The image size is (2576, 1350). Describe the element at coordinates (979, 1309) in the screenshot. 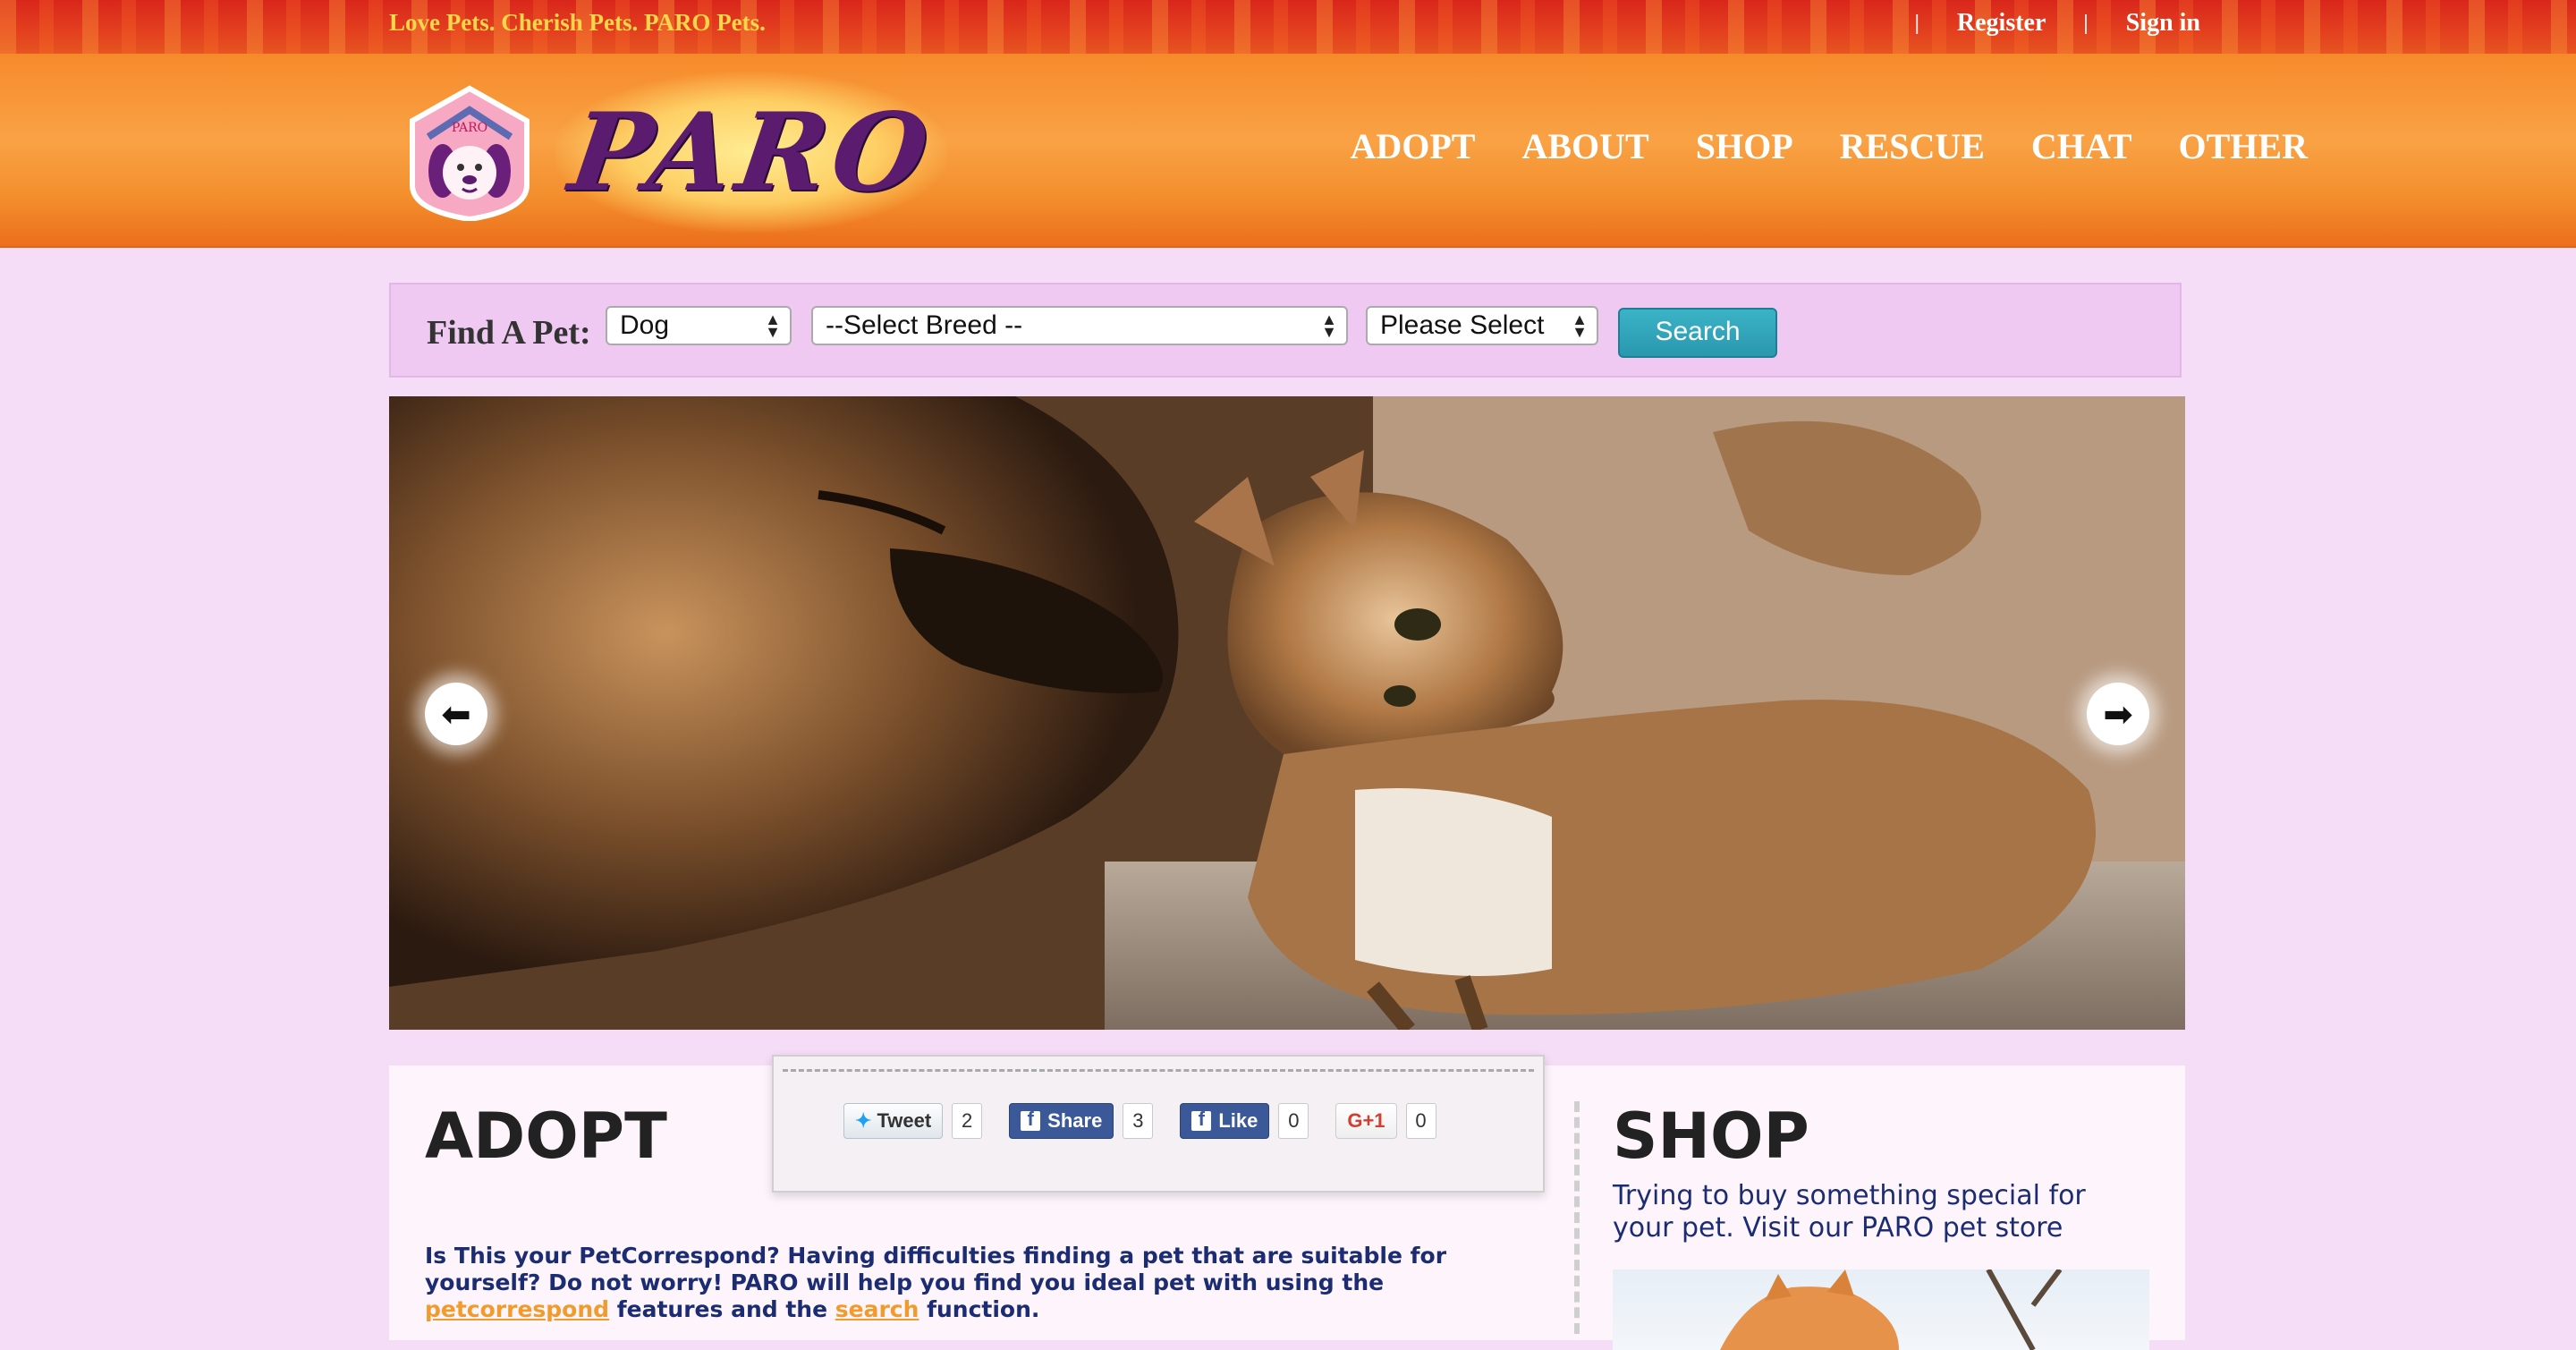

I see `adopt-text-part: function.` at that location.